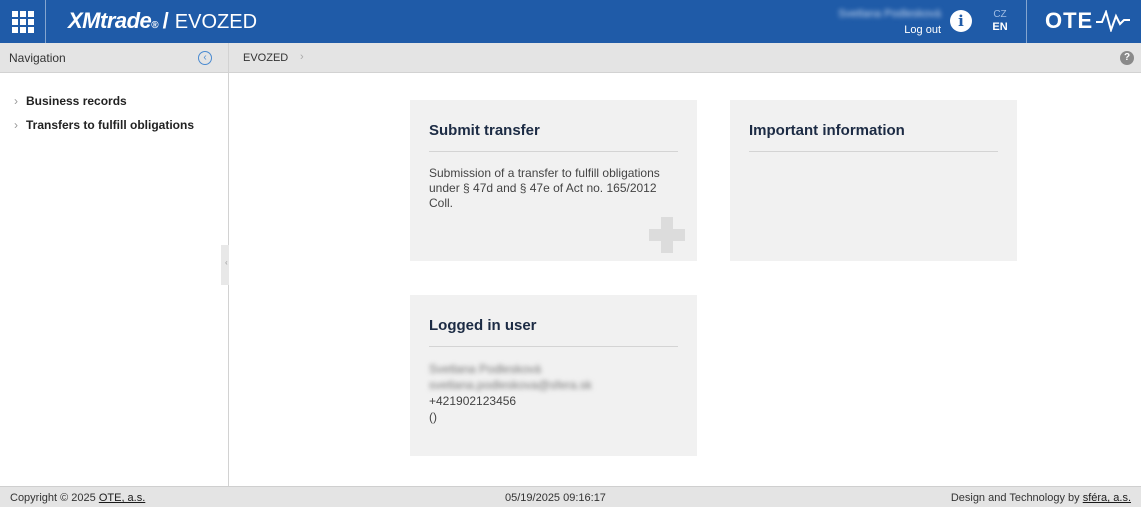 Image resolution: width=1141 pixels, height=507 pixels. What do you see at coordinates (685, 58) in the screenshot?
I see `breadcrumb: EVOZED › ?` at bounding box center [685, 58].